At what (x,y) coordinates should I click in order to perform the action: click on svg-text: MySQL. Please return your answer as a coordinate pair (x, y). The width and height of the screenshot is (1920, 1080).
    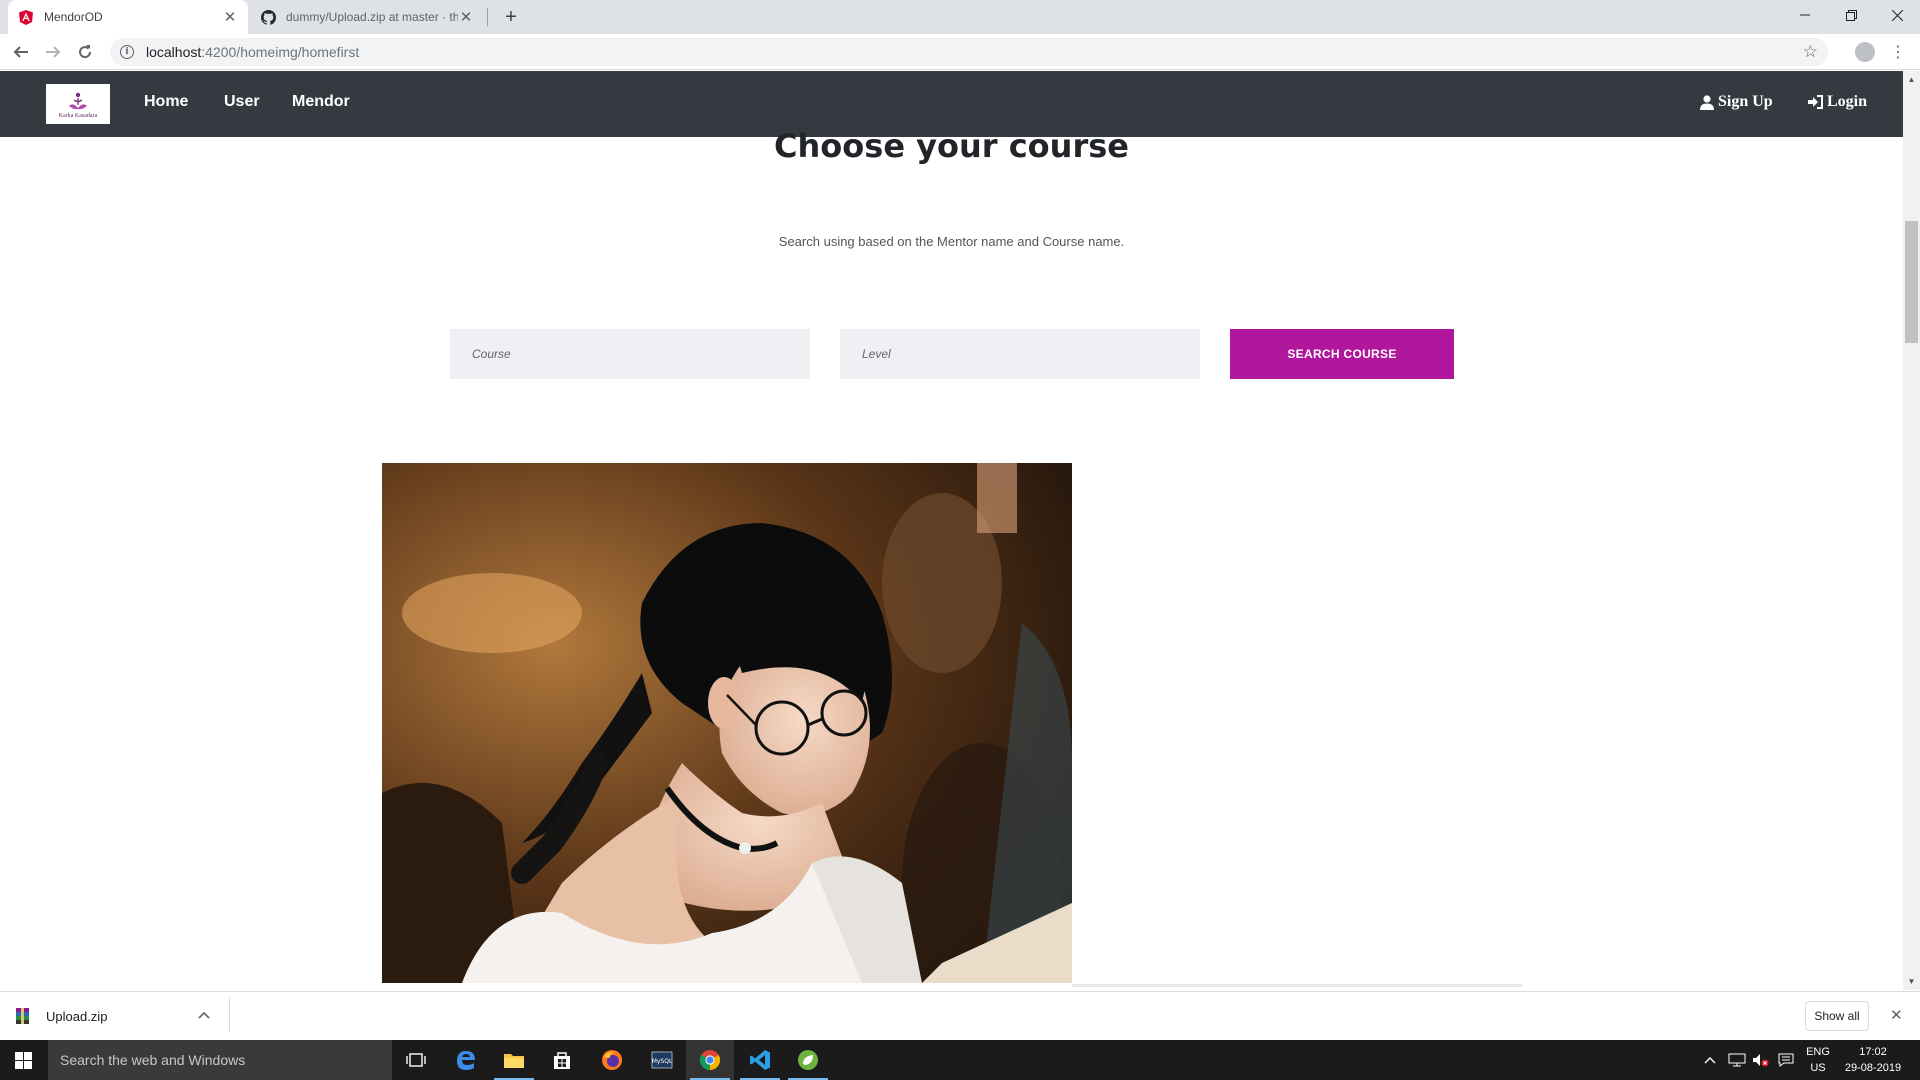
    Looking at the image, I should click on (662, 1061).